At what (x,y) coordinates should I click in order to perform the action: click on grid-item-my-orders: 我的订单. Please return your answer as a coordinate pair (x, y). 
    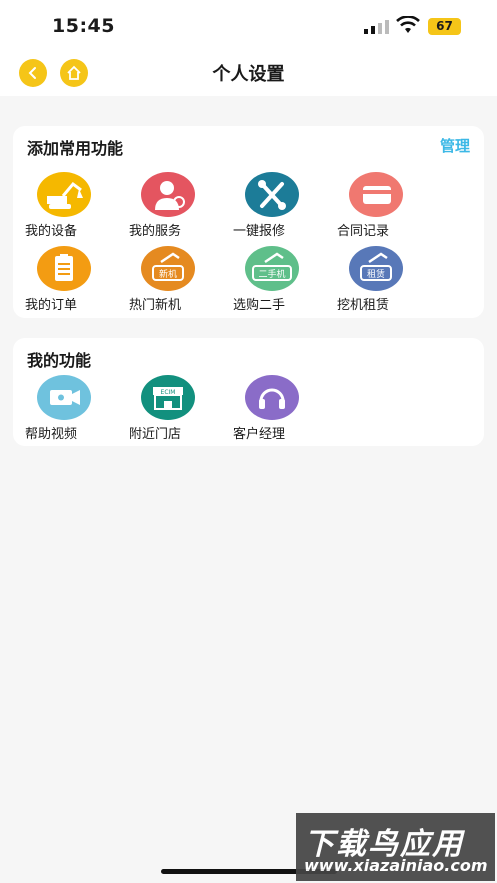
    Looking at the image, I should click on (77, 282).